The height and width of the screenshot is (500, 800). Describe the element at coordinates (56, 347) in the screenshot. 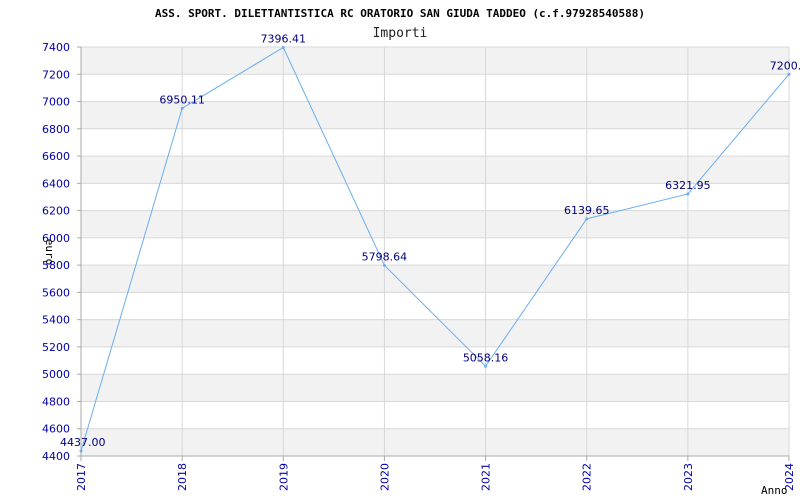

I see `y-tick-label: 5200` at that location.